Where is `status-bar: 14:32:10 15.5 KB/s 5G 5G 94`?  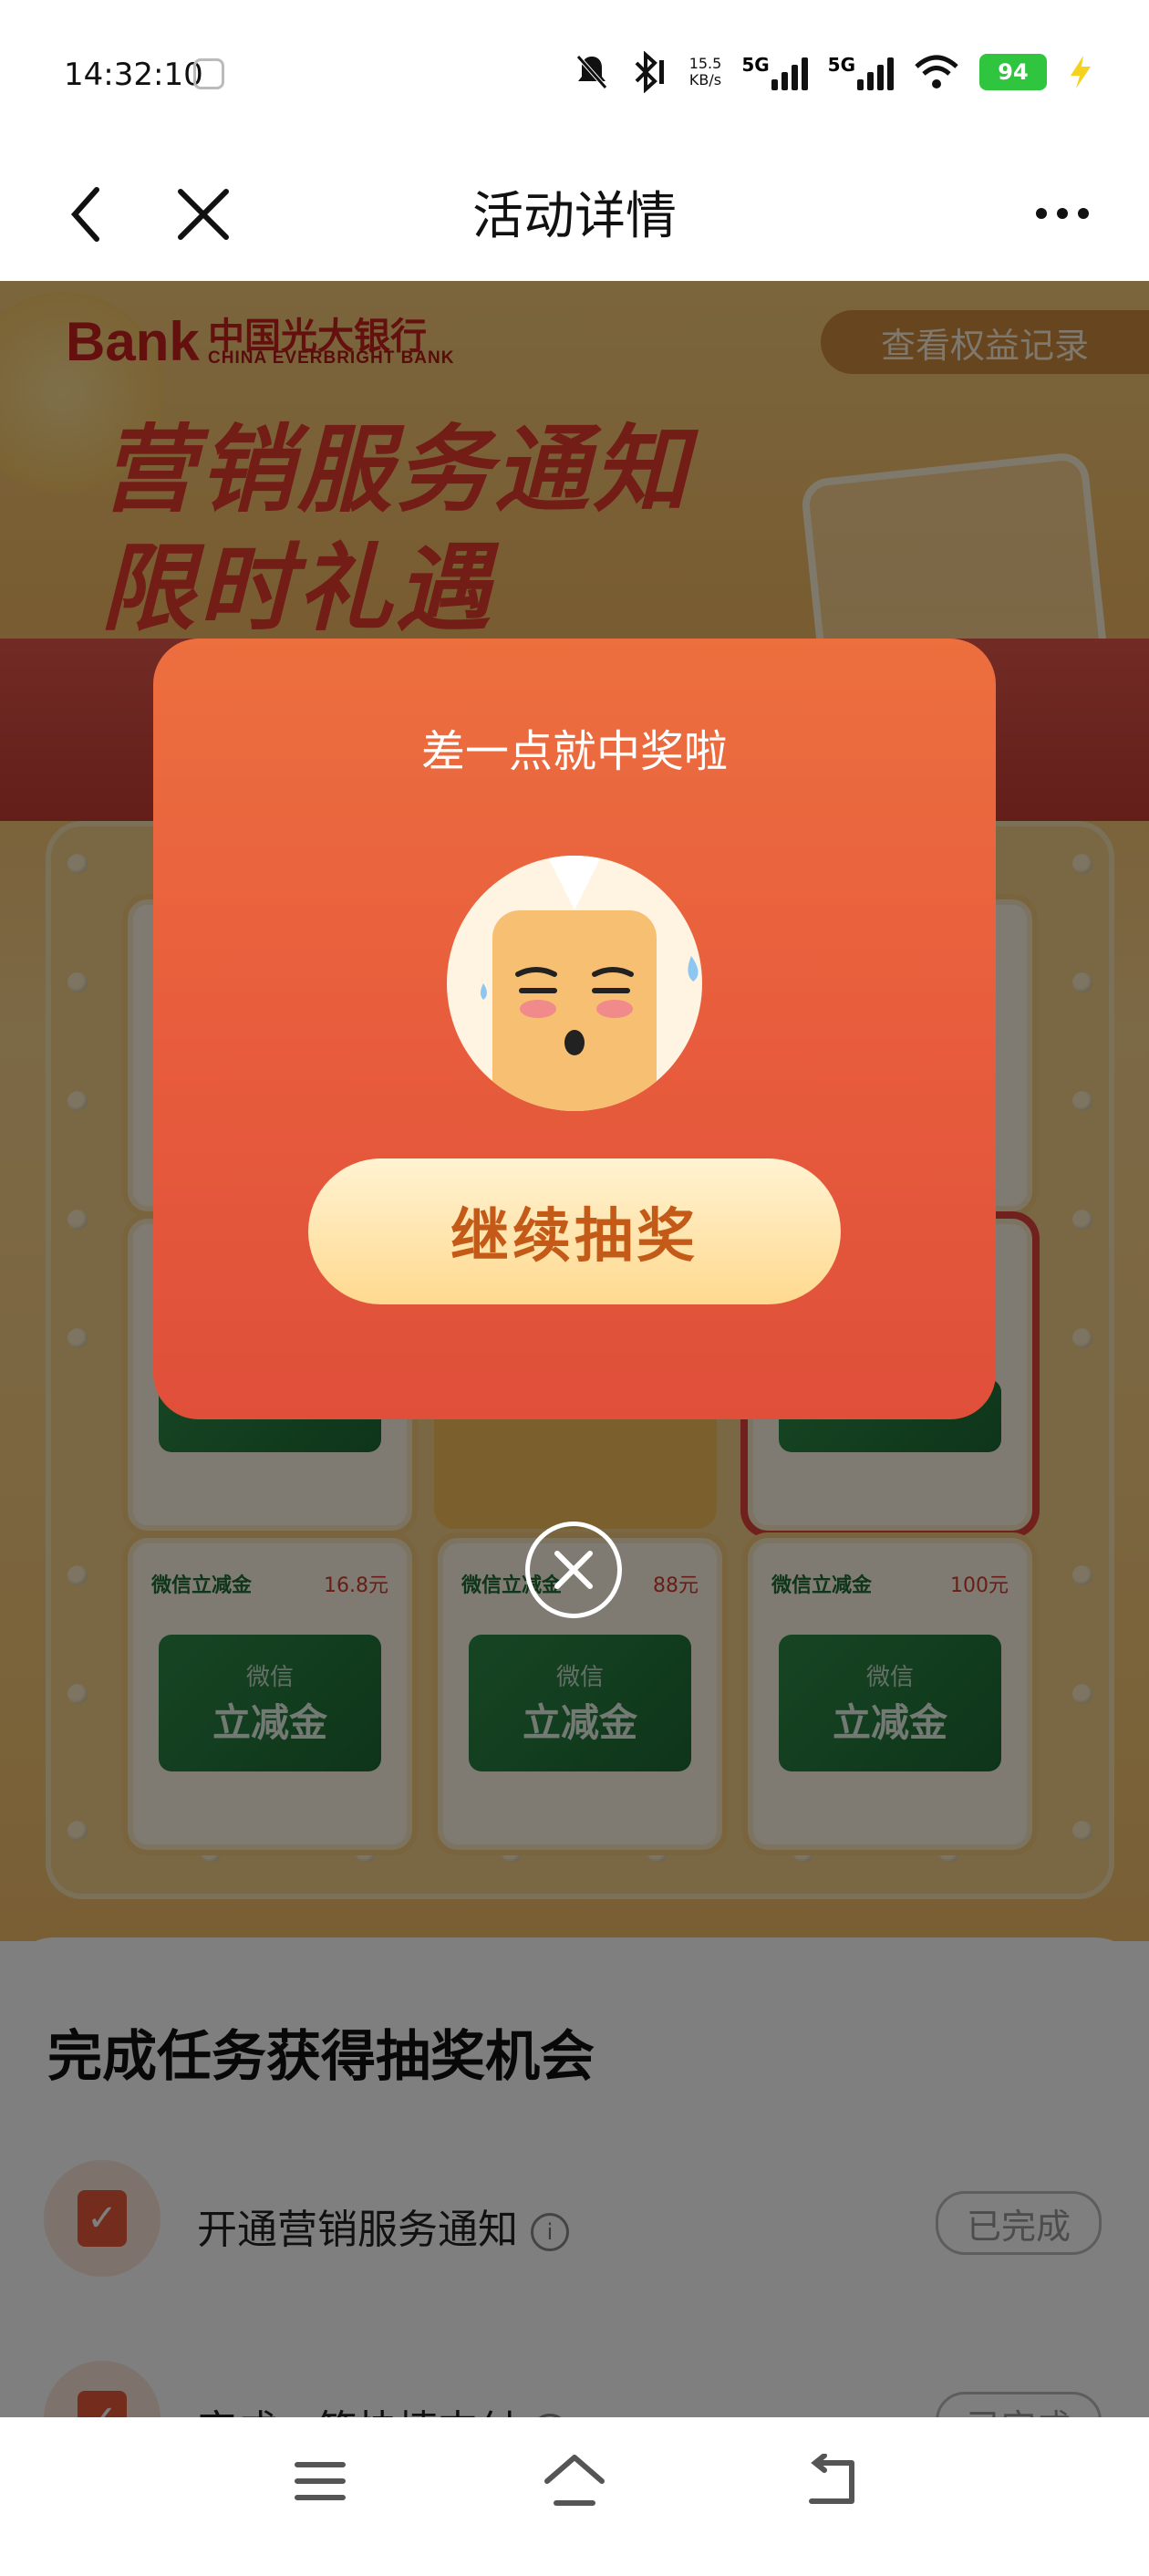
status-bar: 14:32:10 15.5 KB/s 5G 5G 94 is located at coordinates (574, 73).